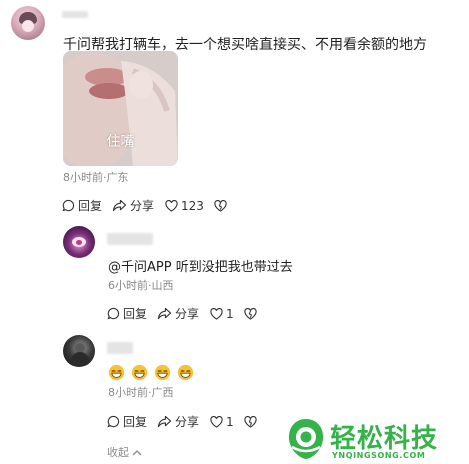 This screenshot has width=469, height=464. What do you see at coordinates (151, 372) in the screenshot?
I see `emoji-row` at bounding box center [151, 372].